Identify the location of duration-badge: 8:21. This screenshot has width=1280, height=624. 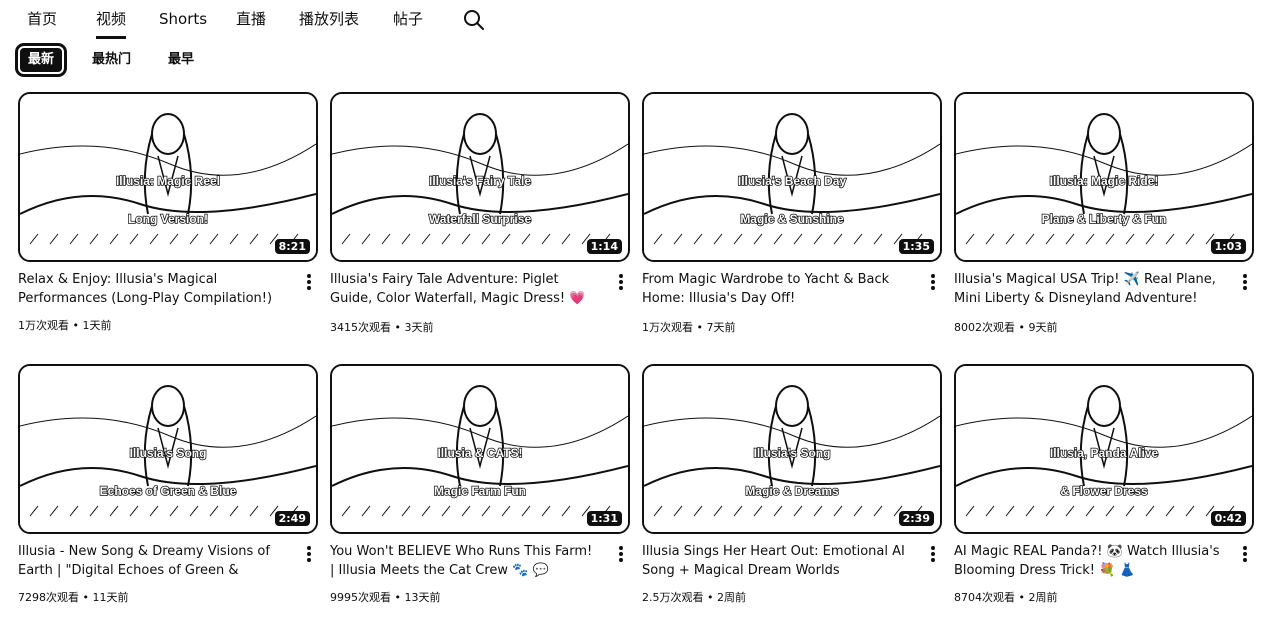
(292, 246).